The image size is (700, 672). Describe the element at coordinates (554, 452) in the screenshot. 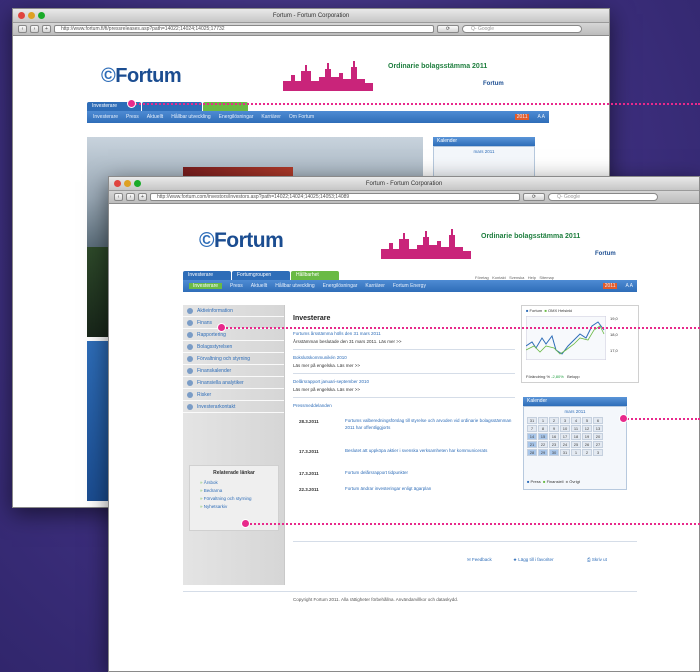

I see `calendar-day: 30` at that location.